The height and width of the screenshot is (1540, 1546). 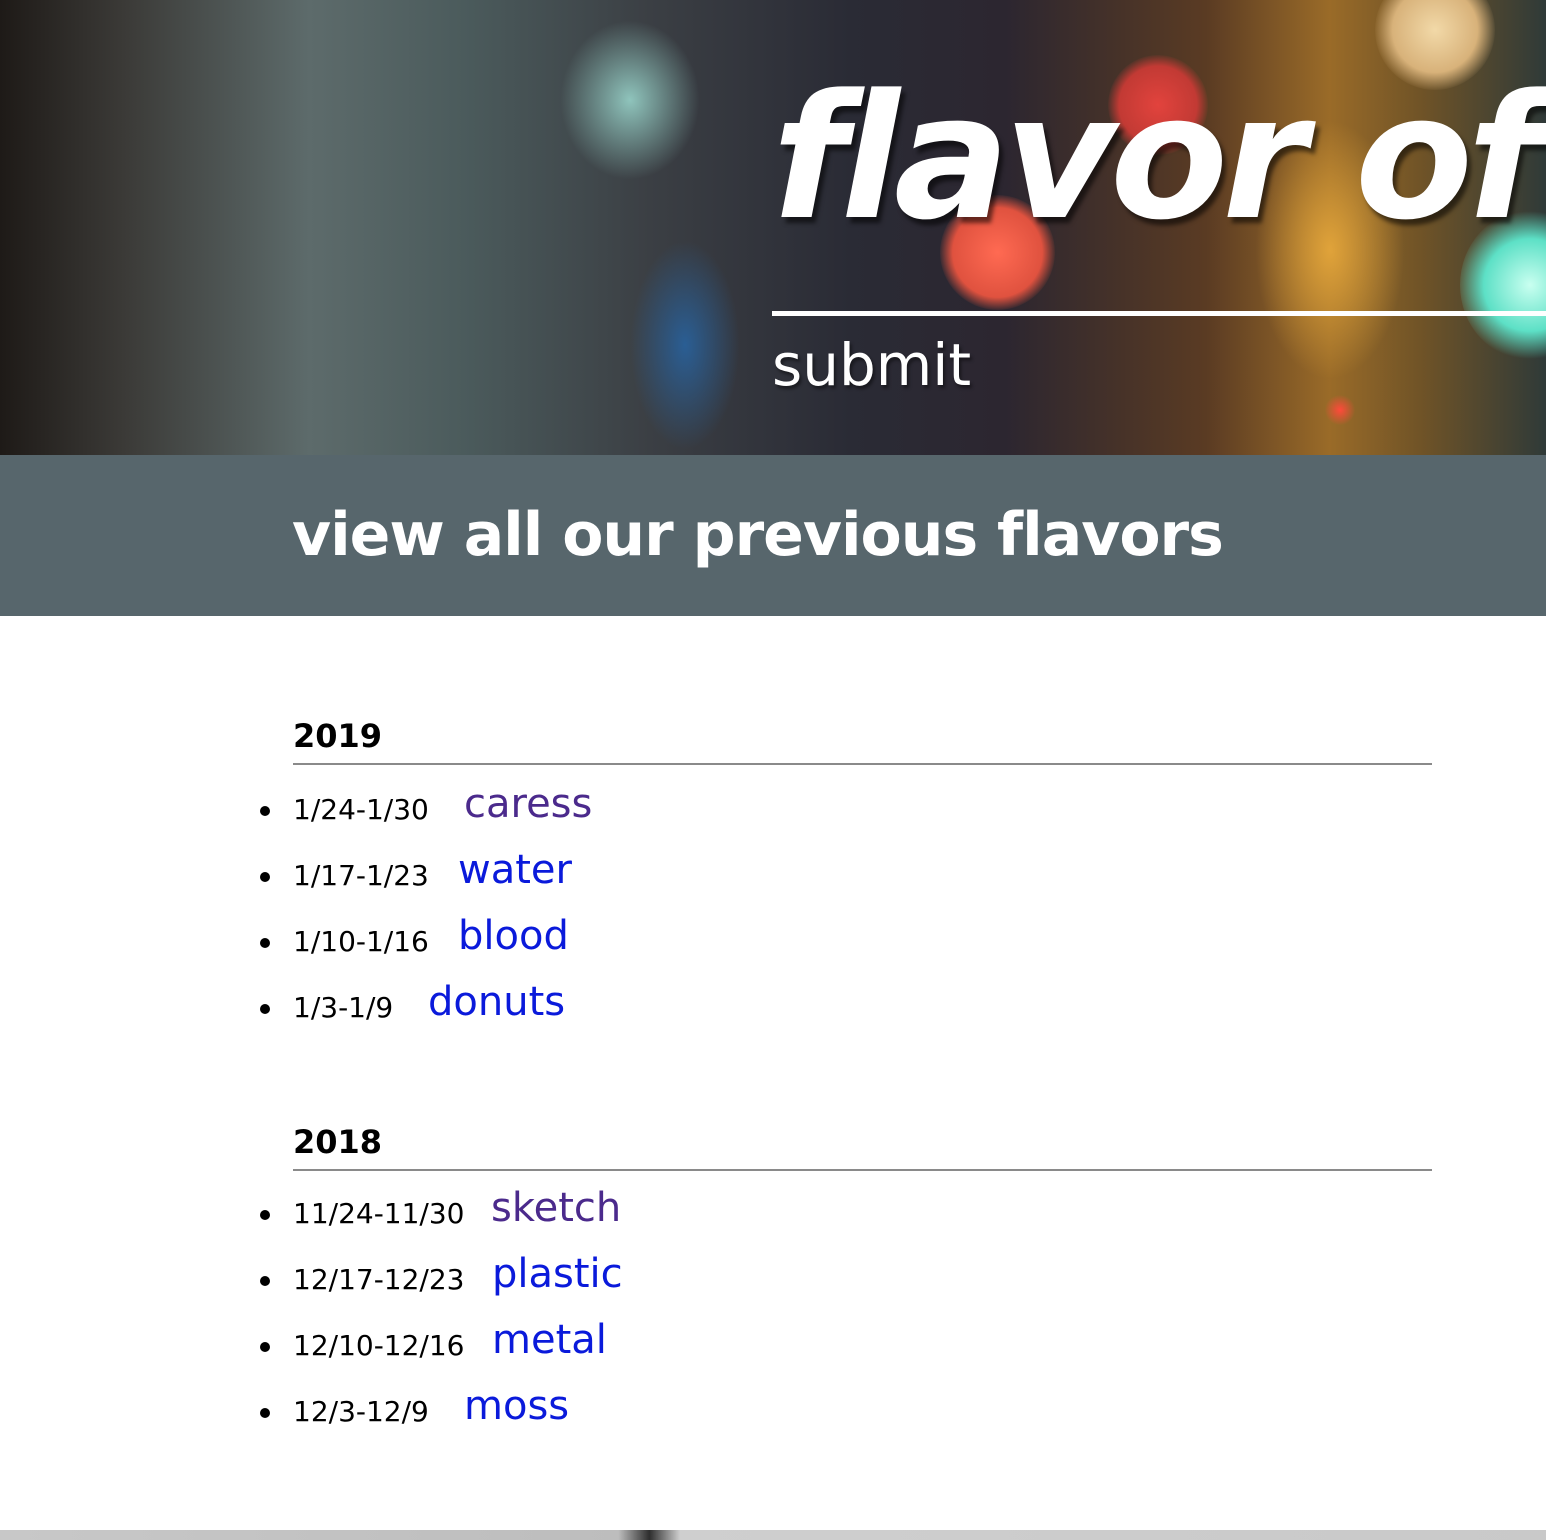 I want to click on year-heading: 2019, so click(x=338, y=736).